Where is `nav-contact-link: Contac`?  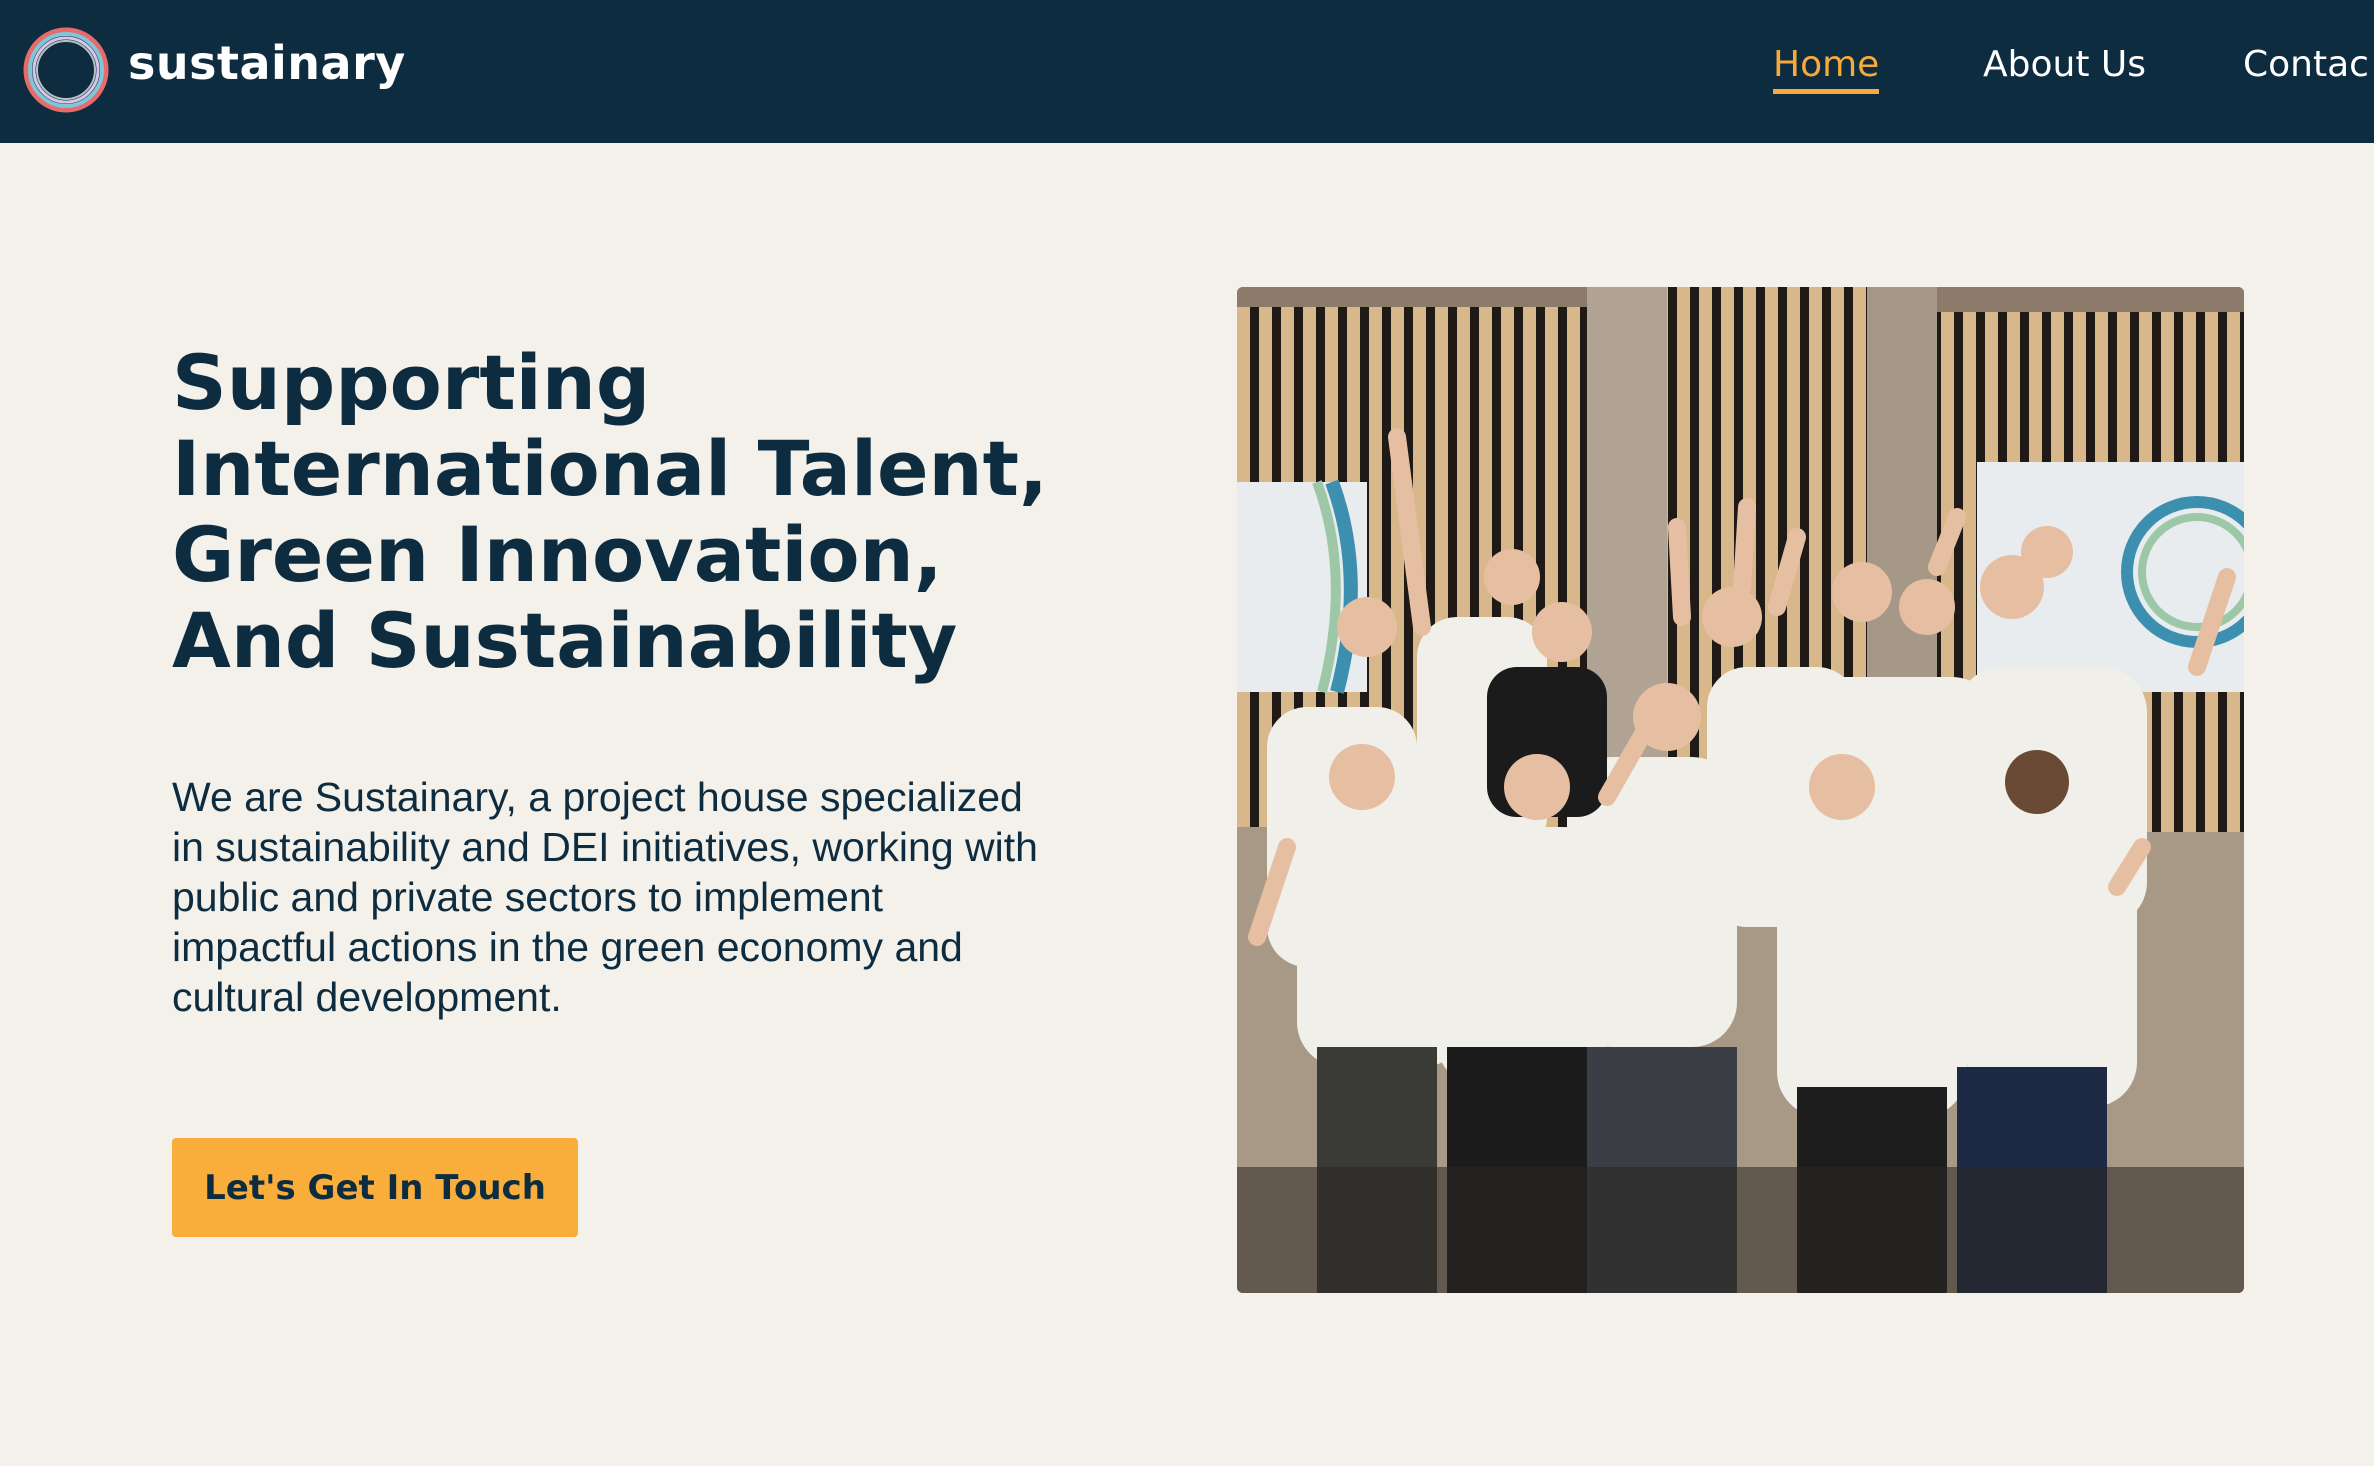
nav-contact-link: Contac is located at coordinates (2306, 64).